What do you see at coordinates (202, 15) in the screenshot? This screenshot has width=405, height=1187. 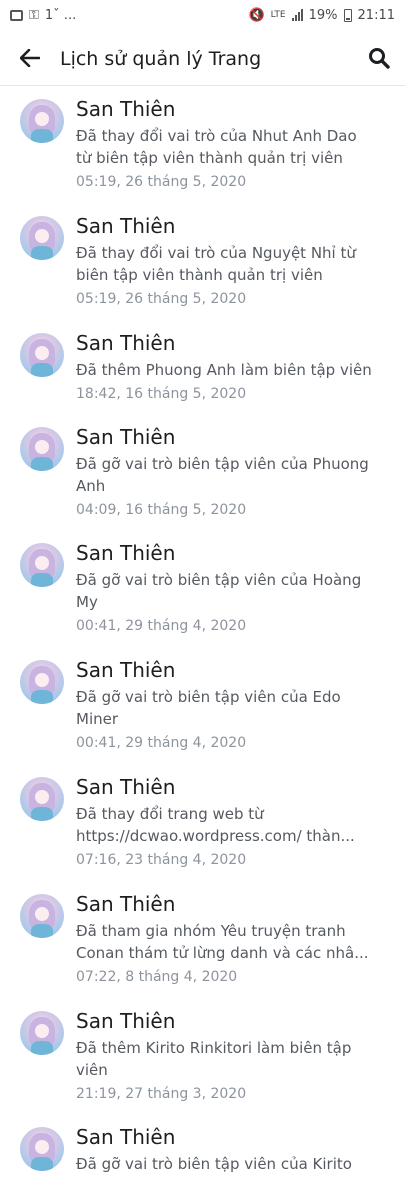 I see `status-bar: ⚿ 1ˇ ... 🔇 LTE 19% 21:11` at bounding box center [202, 15].